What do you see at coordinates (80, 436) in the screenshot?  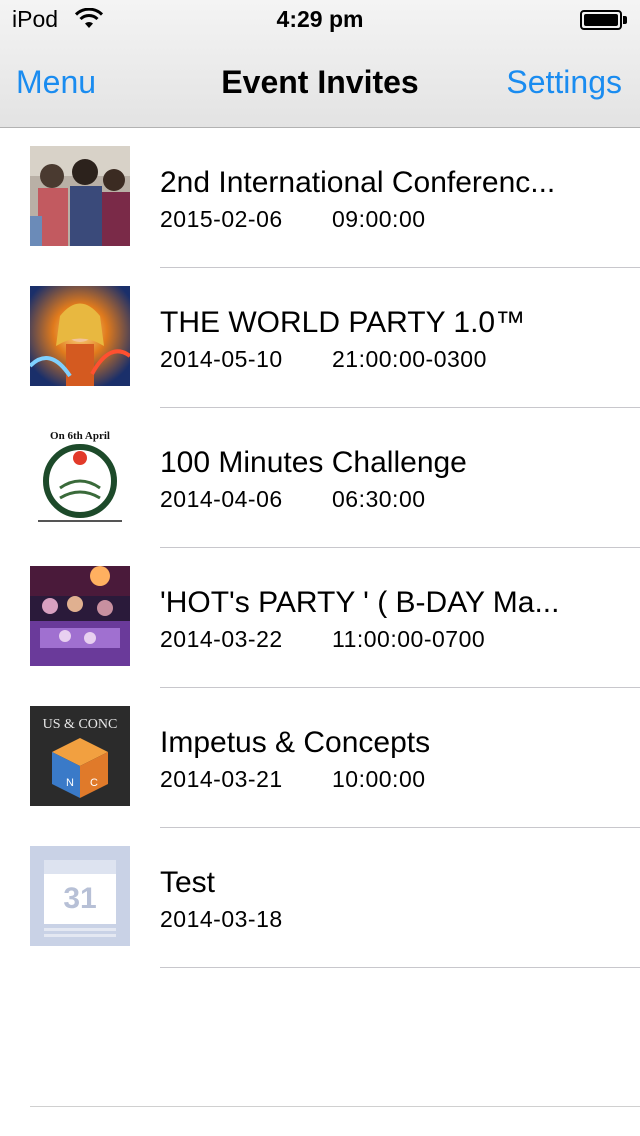 I see `thumb-caption: On 6th April` at bounding box center [80, 436].